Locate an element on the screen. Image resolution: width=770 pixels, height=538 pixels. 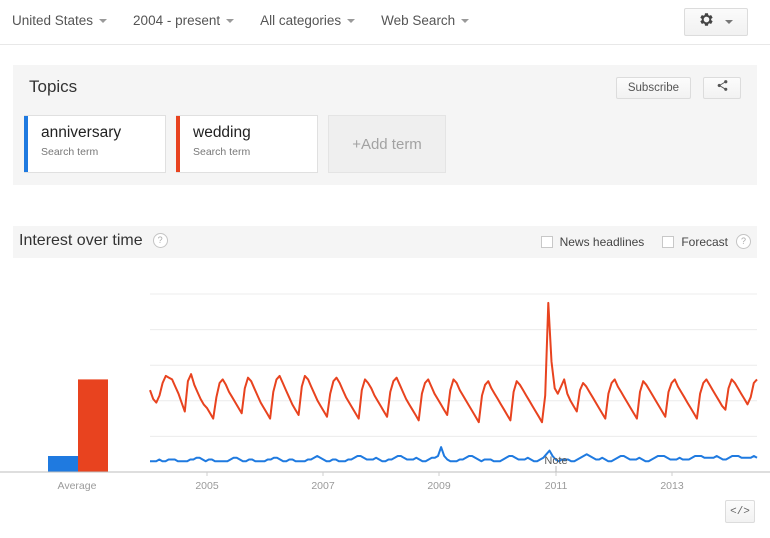
option-news-headlines: News headlines is located at coordinates (592, 241).